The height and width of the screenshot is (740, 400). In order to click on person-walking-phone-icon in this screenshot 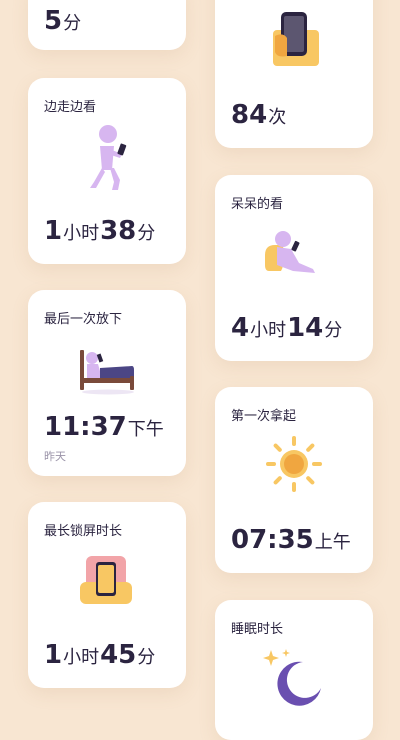, I will do `click(108, 157)`.